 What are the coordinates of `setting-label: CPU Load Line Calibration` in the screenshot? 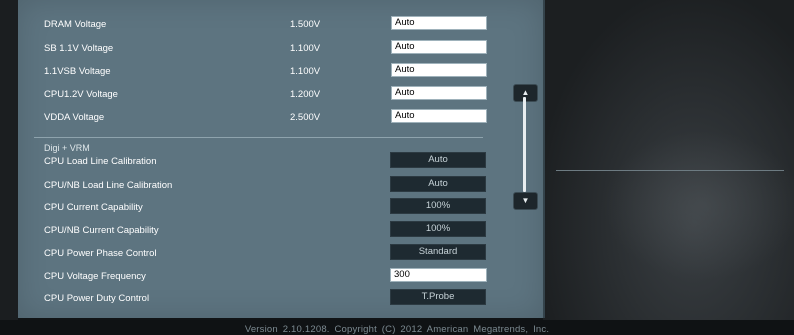 It's located at (100, 161).